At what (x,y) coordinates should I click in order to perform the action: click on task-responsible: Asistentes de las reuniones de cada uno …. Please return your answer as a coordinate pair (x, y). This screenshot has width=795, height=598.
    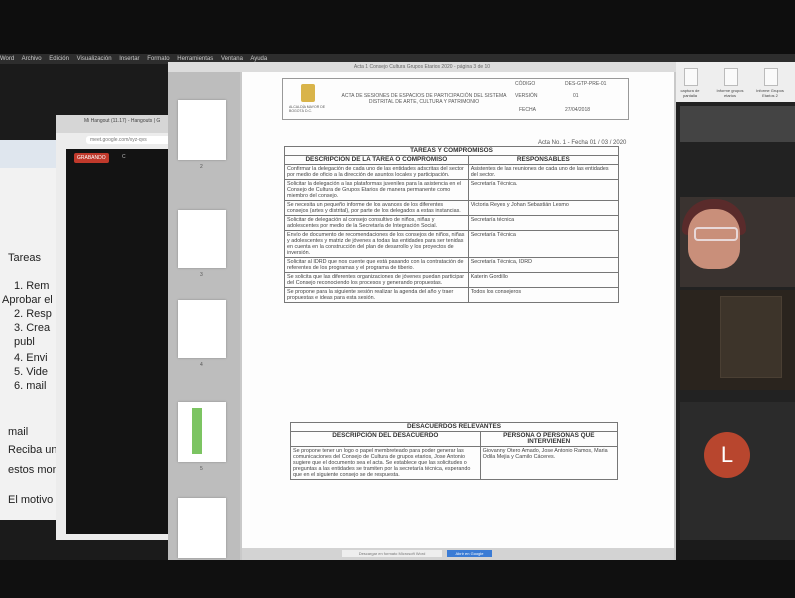
    Looking at the image, I should click on (543, 172).